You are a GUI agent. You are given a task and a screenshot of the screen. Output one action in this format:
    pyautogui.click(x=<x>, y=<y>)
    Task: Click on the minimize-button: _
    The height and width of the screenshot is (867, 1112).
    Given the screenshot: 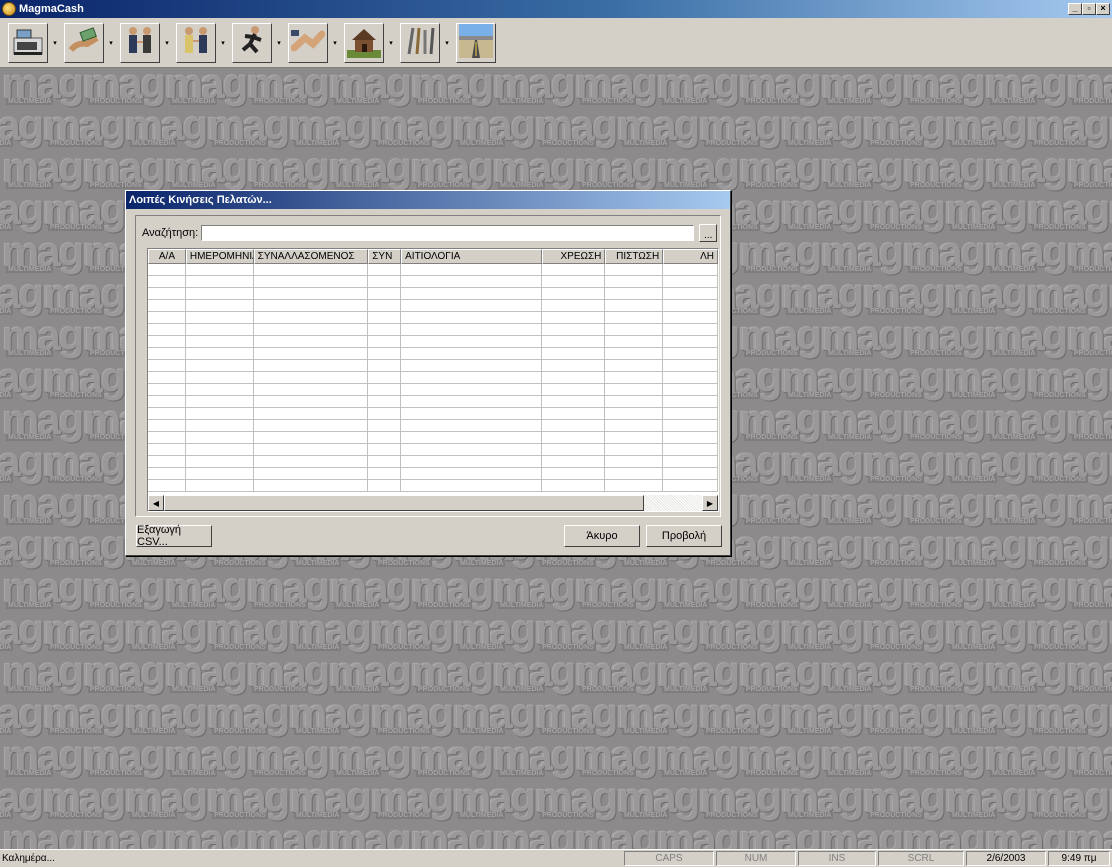 What is the action you would take?
    pyautogui.click(x=1075, y=9)
    